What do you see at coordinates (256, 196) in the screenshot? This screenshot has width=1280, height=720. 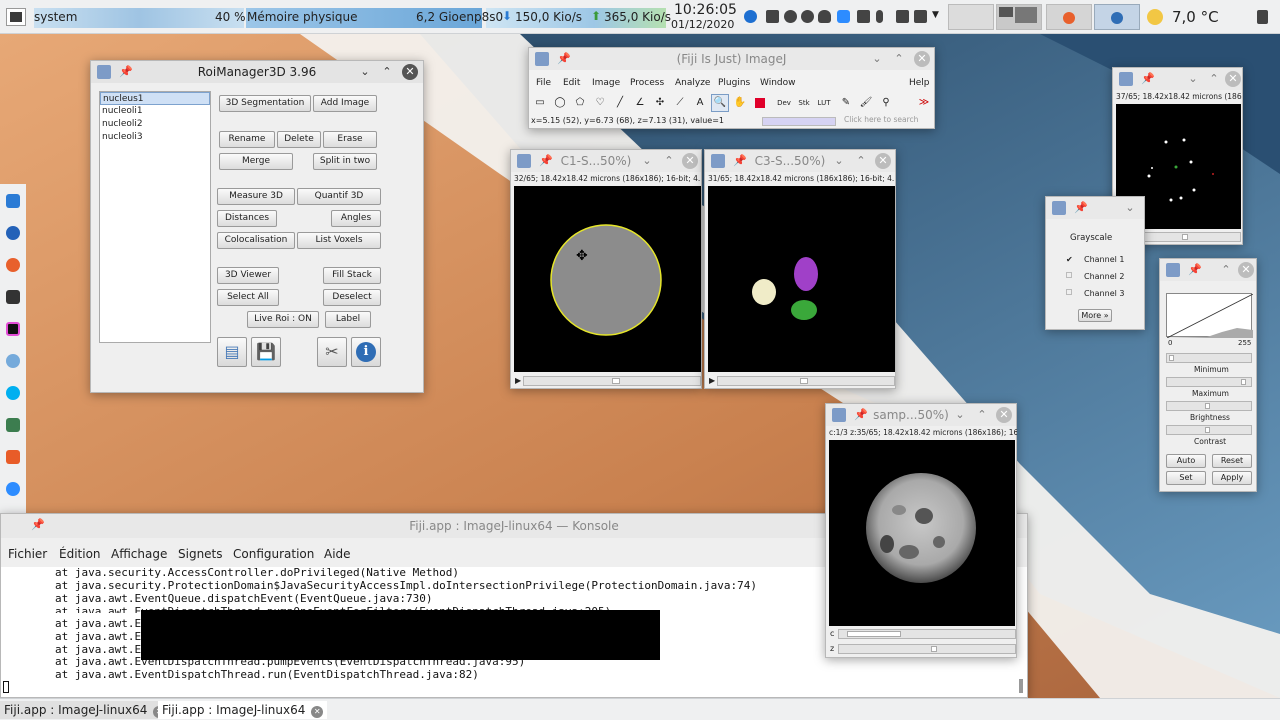 I see `measure-3d-button: Measure 3D` at bounding box center [256, 196].